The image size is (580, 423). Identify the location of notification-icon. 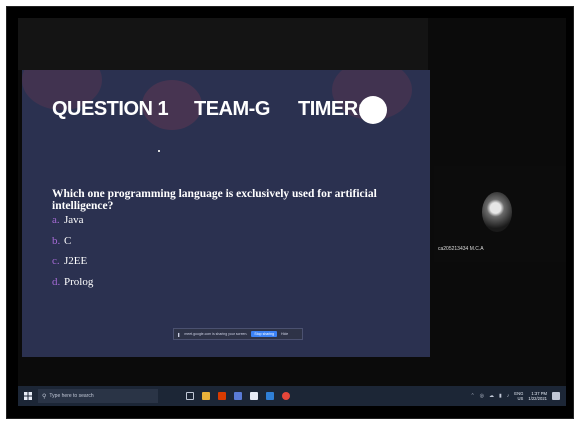
(556, 396).